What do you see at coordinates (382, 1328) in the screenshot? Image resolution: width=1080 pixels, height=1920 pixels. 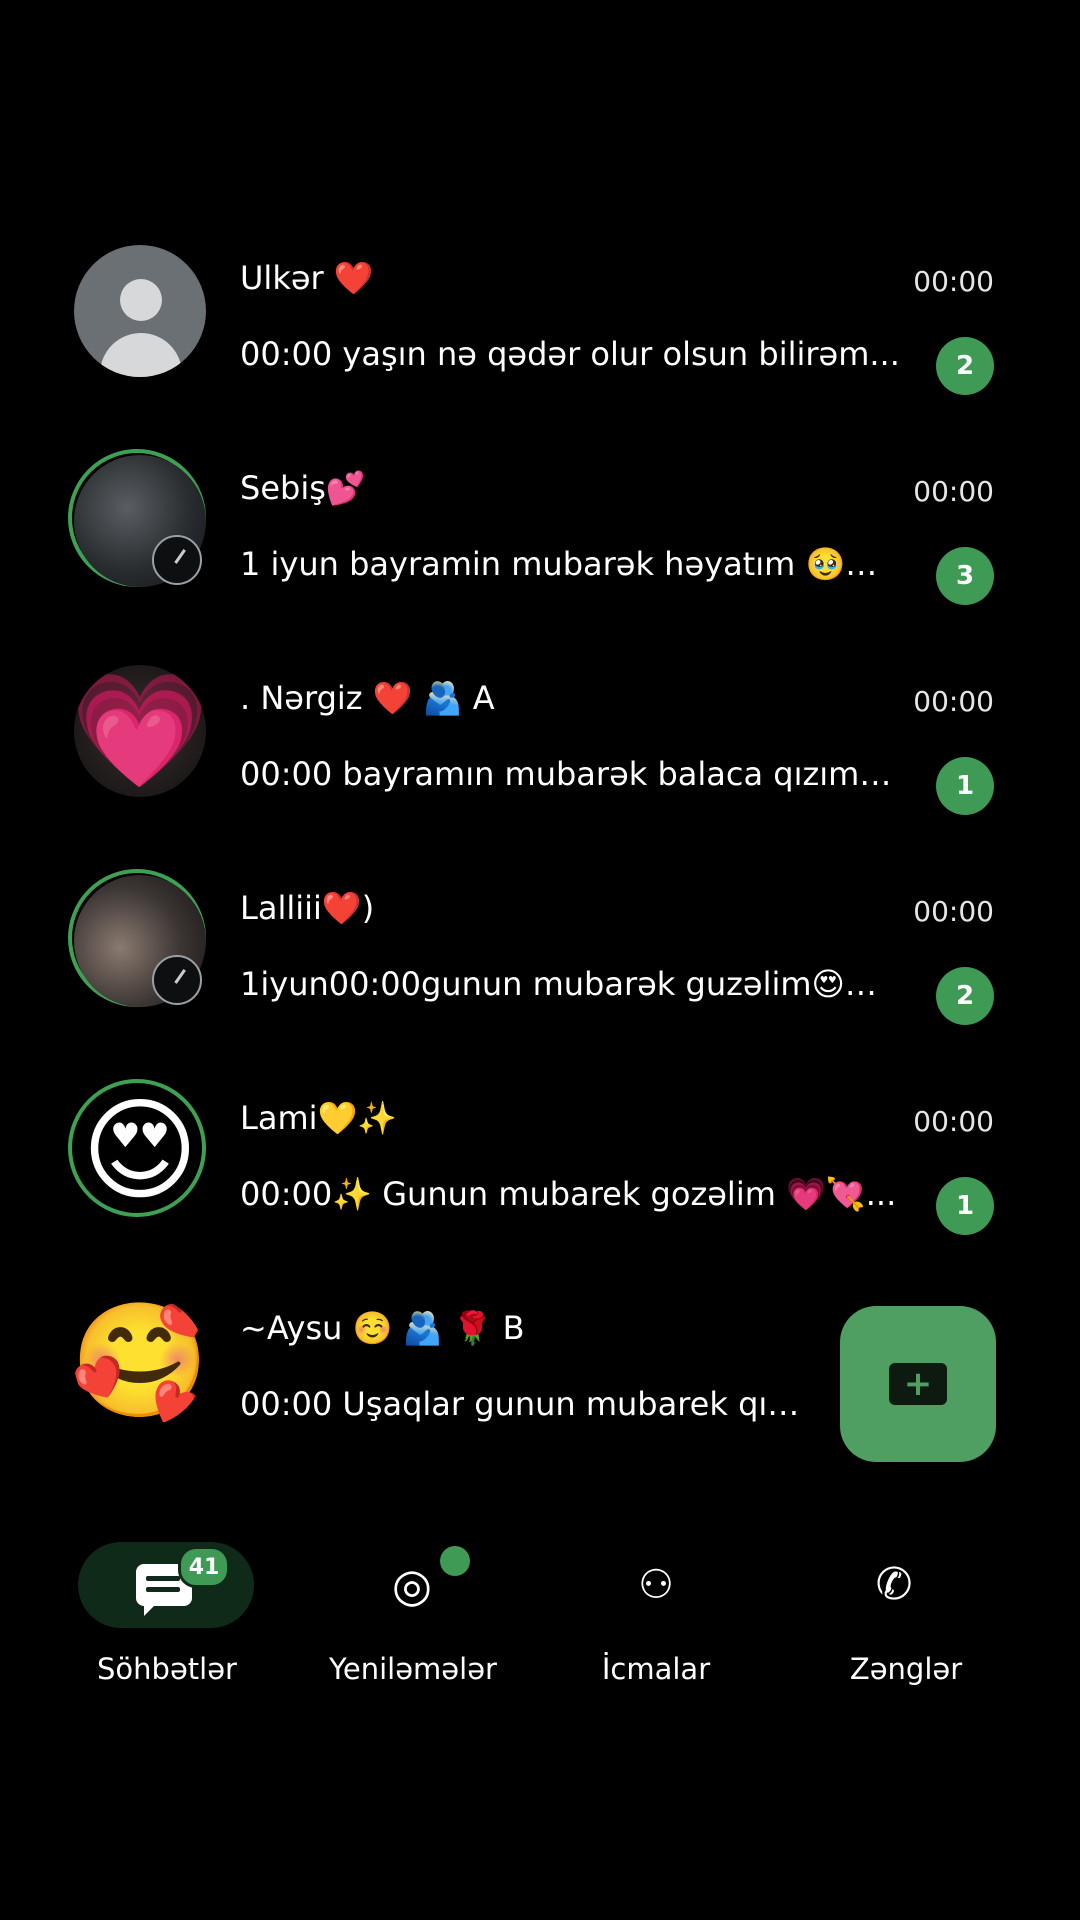 I see `chat-name: ~Aysu ☺️ 🫂 🌹 B` at bounding box center [382, 1328].